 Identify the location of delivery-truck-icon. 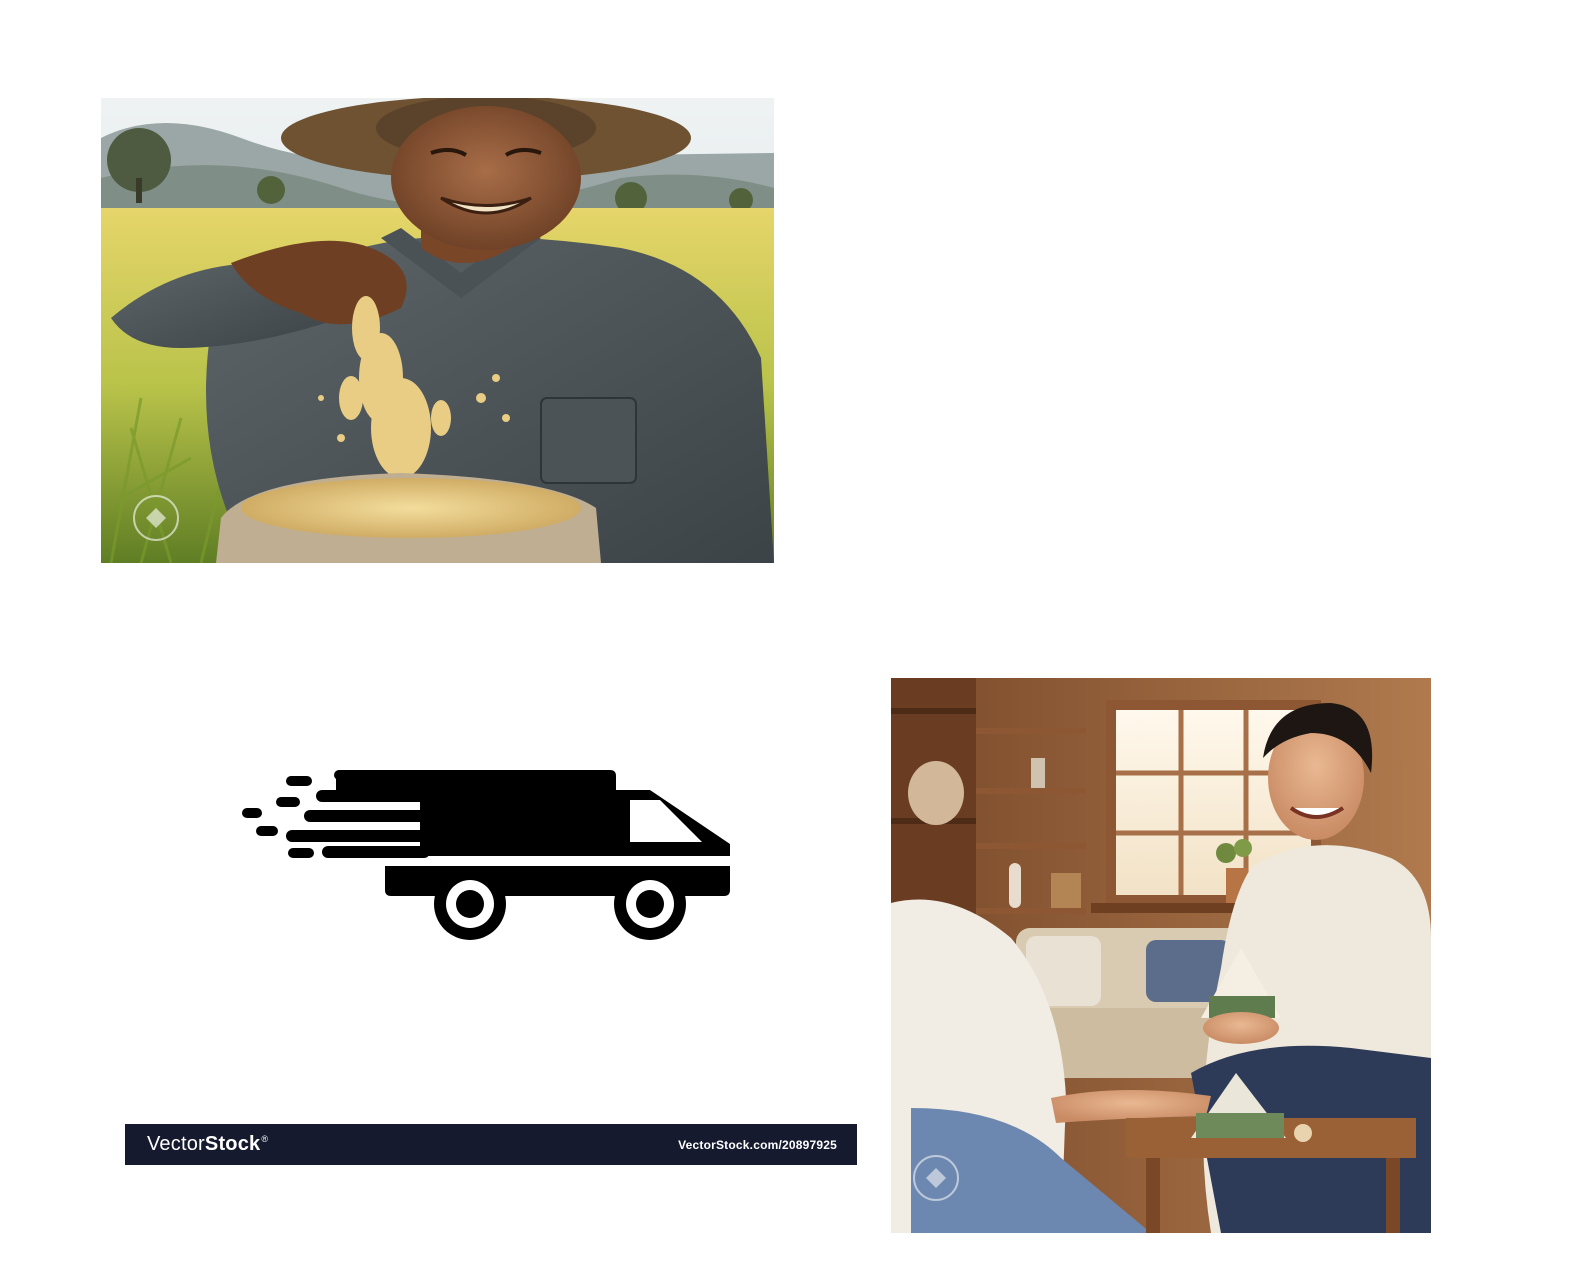
(490, 860).